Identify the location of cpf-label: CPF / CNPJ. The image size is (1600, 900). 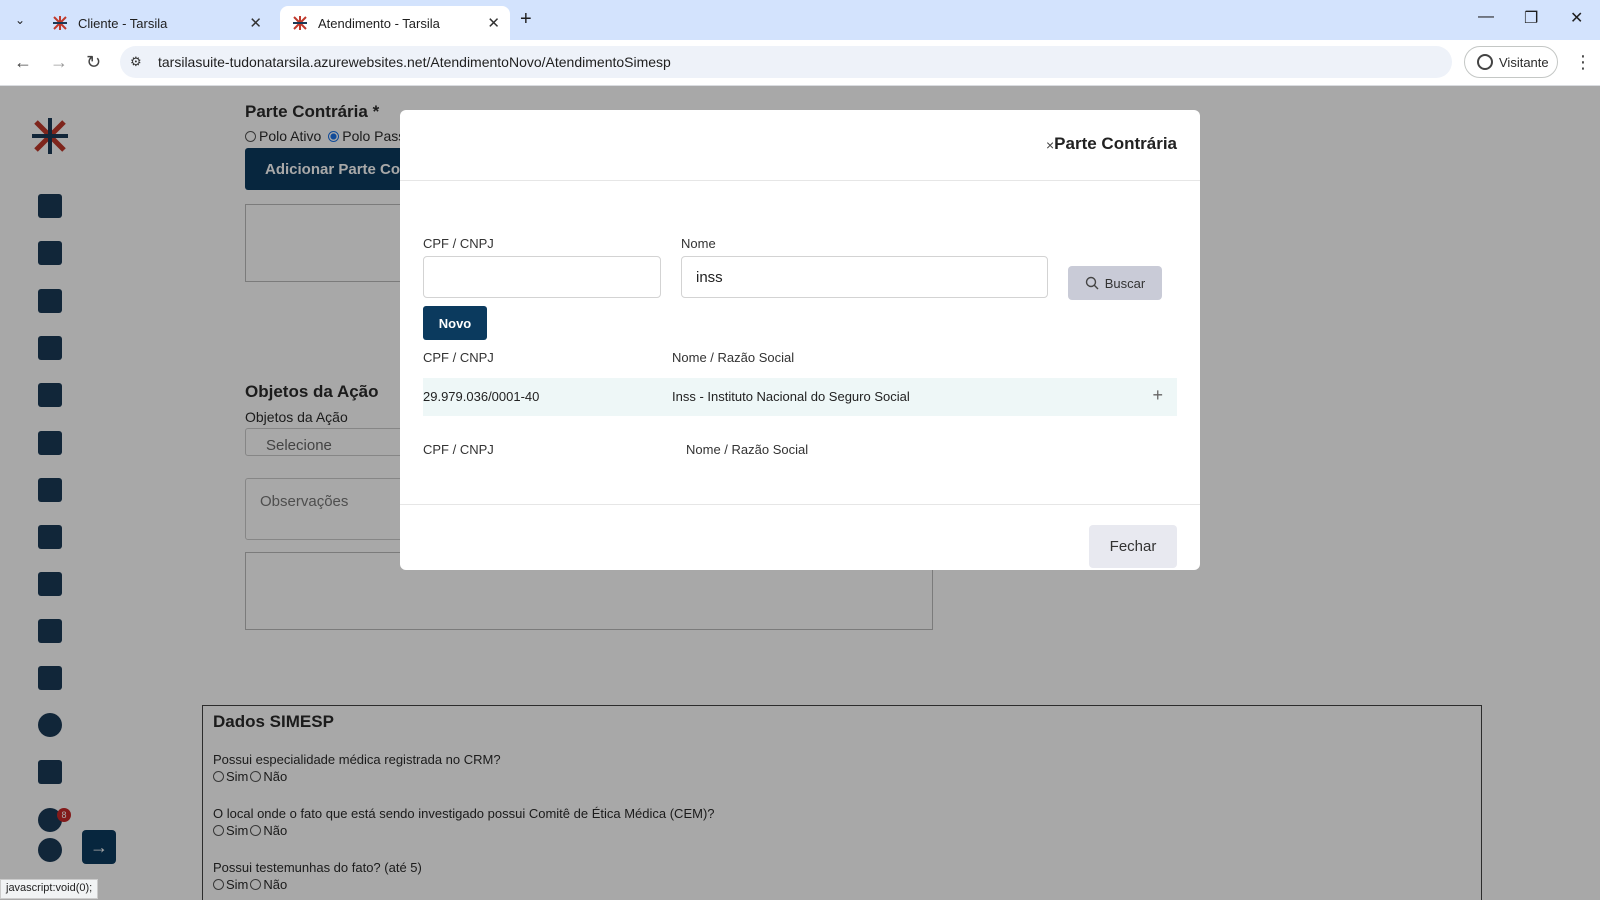
(458, 243).